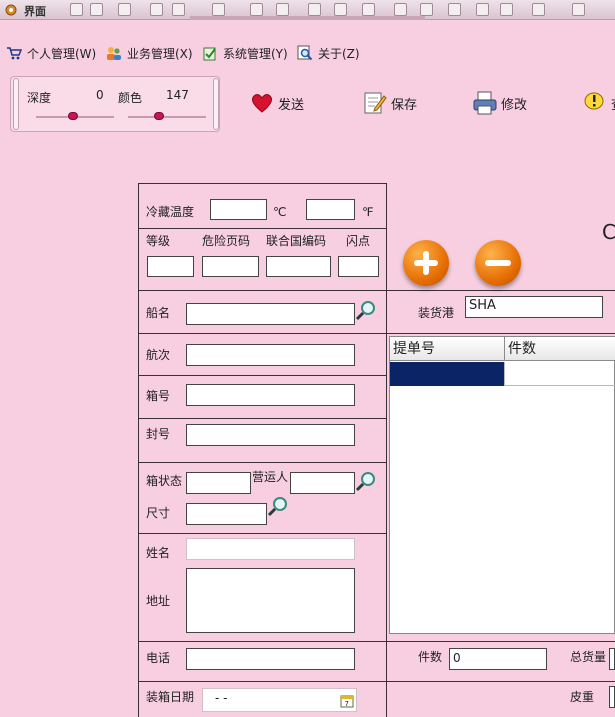 This screenshot has width=615, height=717. Describe the element at coordinates (612, 697) in the screenshot. I see `tare-input` at that location.